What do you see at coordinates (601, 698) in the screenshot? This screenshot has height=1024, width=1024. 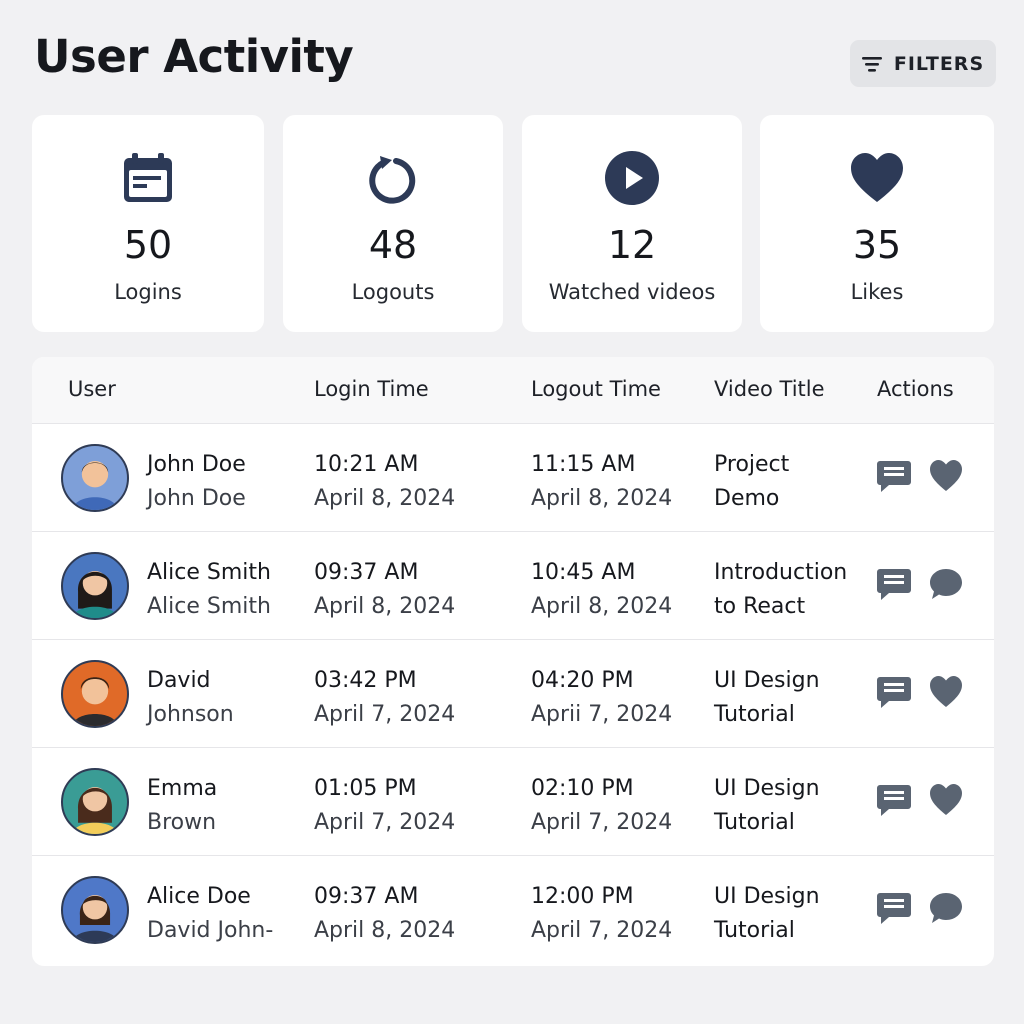 I see `logout-time-cell: 04:20 PM Aprii 7, 2024` at bounding box center [601, 698].